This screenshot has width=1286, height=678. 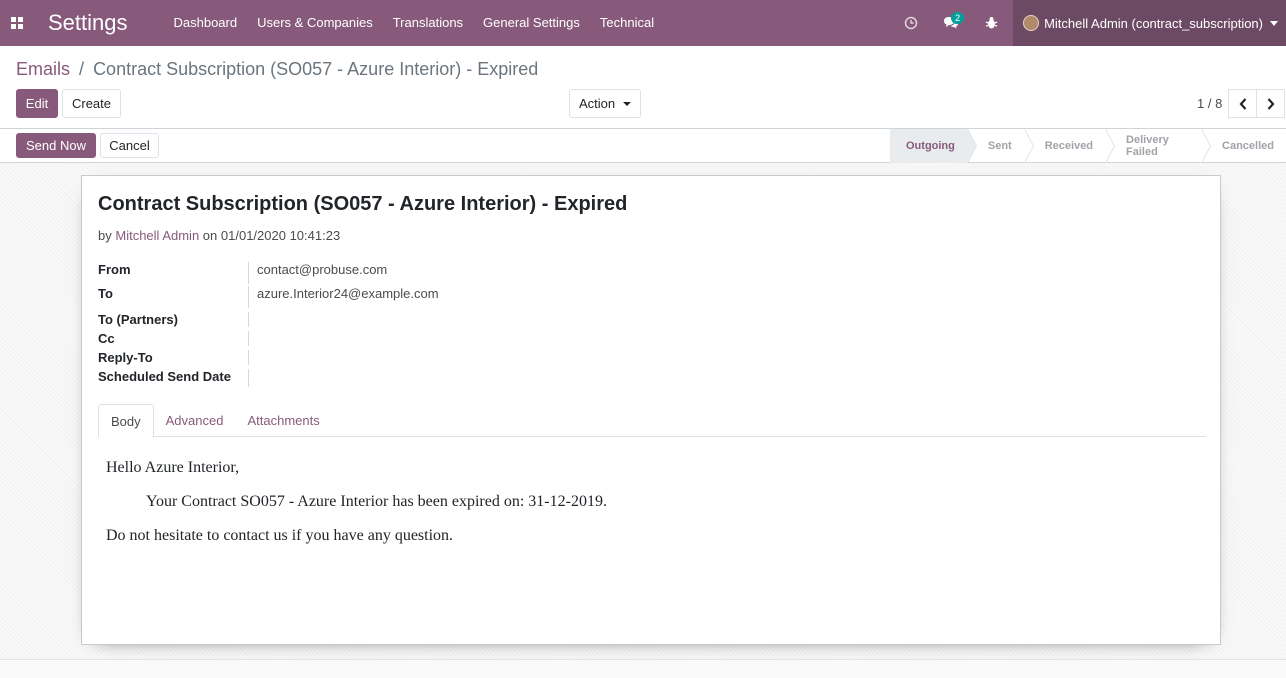 What do you see at coordinates (322, 269) in the screenshot?
I see `field-value-from: contact@probuse.com` at bounding box center [322, 269].